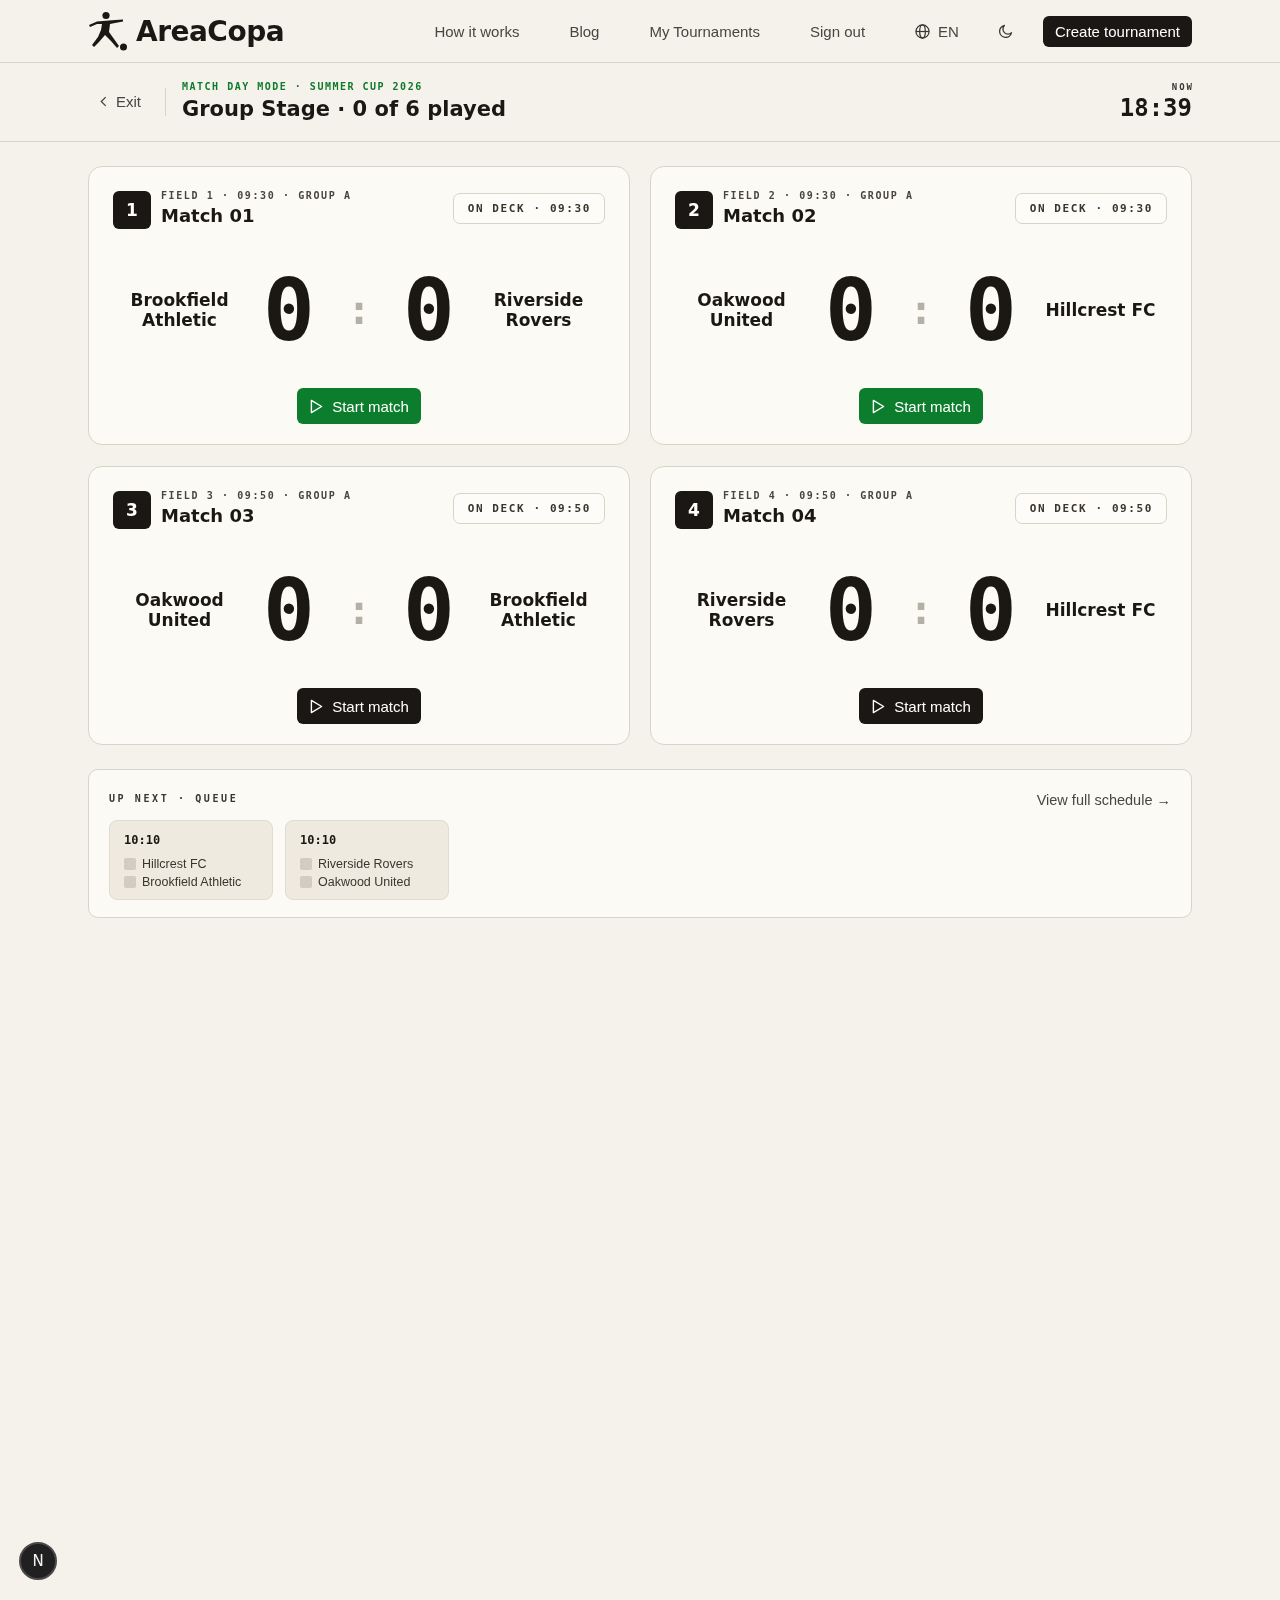 Image resolution: width=1280 pixels, height=1600 pixels. Describe the element at coordinates (132, 210) in the screenshot. I see `match-number-badge: 1` at that location.